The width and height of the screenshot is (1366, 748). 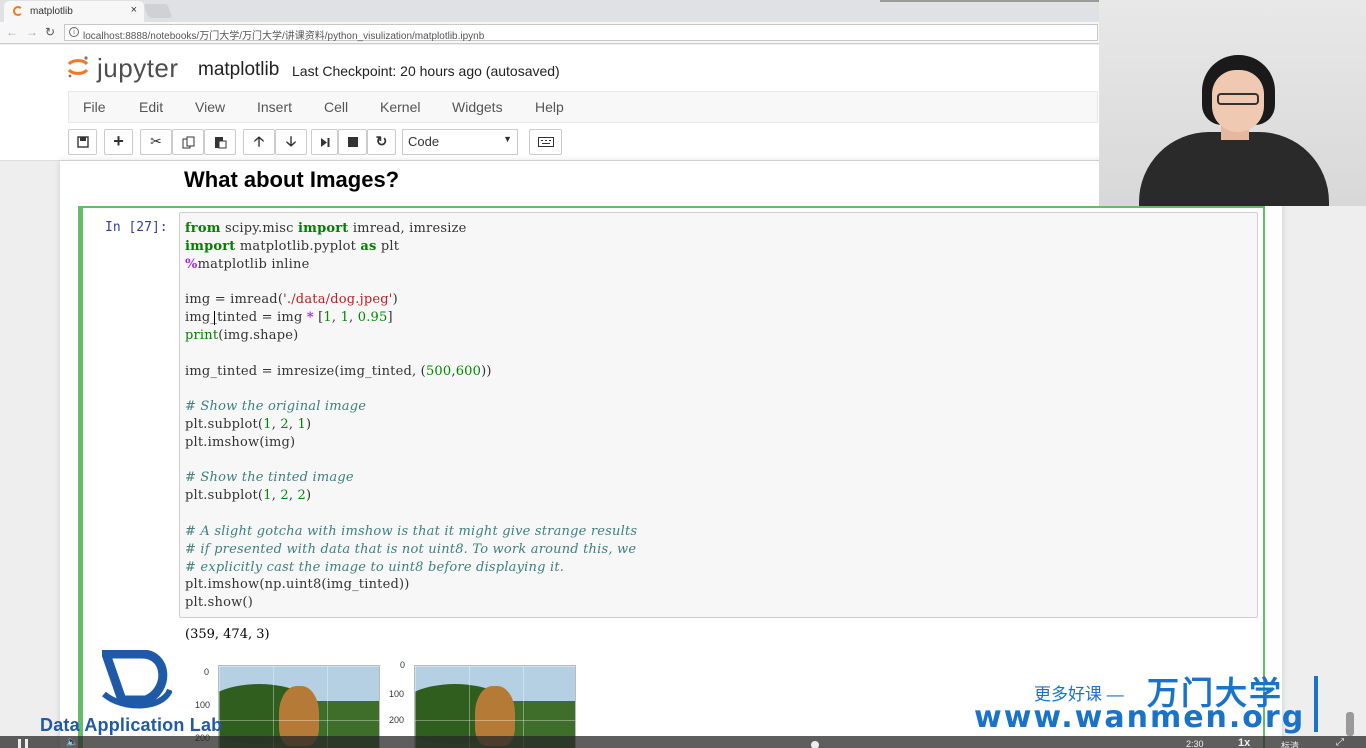 I want to click on plus-icon: +, so click(x=118, y=141).